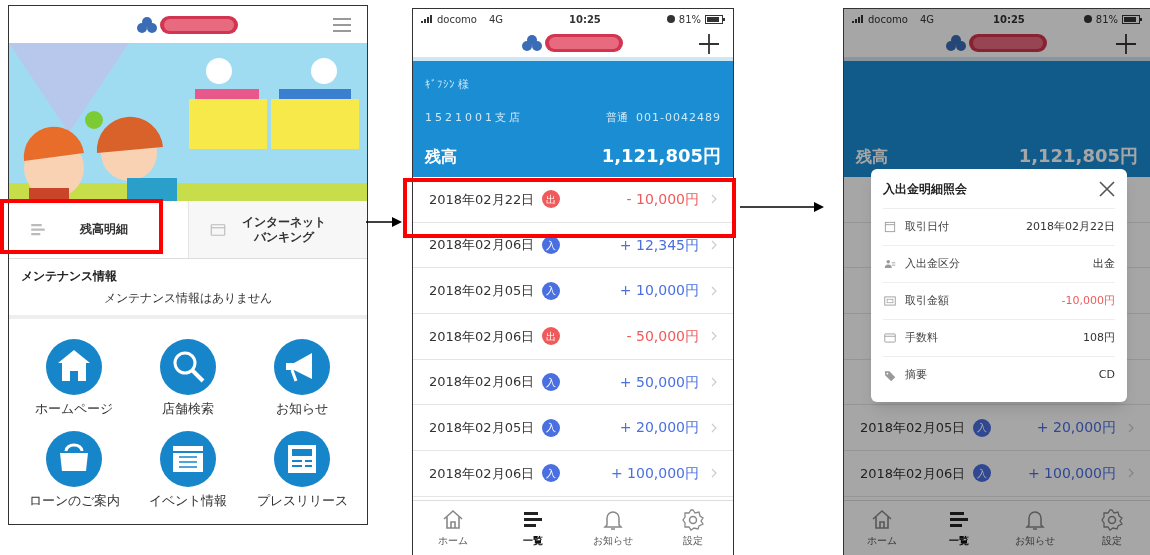  What do you see at coordinates (453, 520) in the screenshot?
I see `home-icon` at bounding box center [453, 520].